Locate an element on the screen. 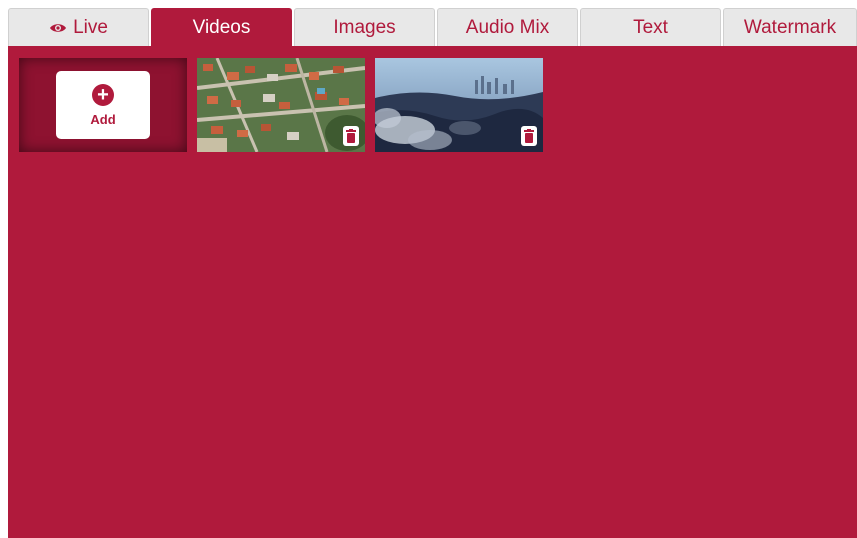 The width and height of the screenshot is (857, 538). city-skyline-smoke-thumbnail is located at coordinates (459, 105).